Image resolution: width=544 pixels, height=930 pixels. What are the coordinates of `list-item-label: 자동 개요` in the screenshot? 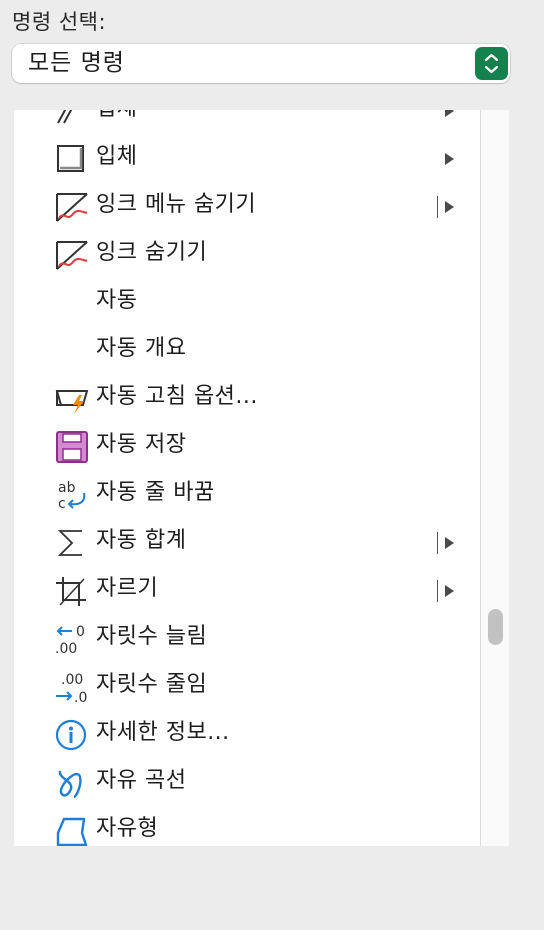 It's located at (141, 348).